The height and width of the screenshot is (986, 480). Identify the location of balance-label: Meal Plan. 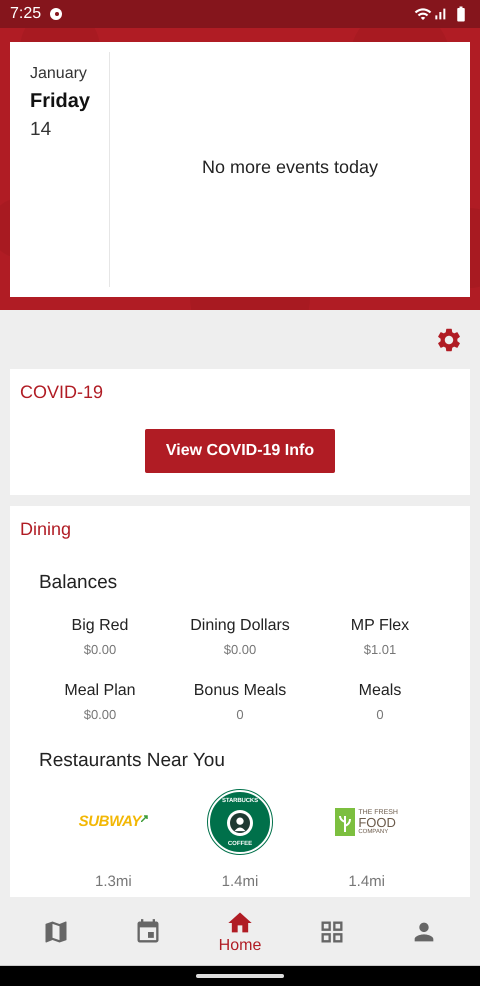
(100, 691).